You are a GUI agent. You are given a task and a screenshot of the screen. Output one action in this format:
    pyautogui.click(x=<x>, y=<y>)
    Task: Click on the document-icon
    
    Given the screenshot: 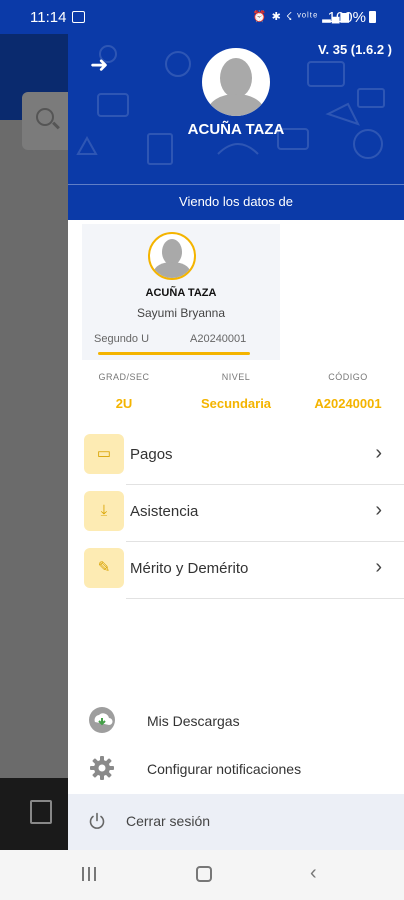 What is the action you would take?
    pyautogui.click(x=41, y=812)
    